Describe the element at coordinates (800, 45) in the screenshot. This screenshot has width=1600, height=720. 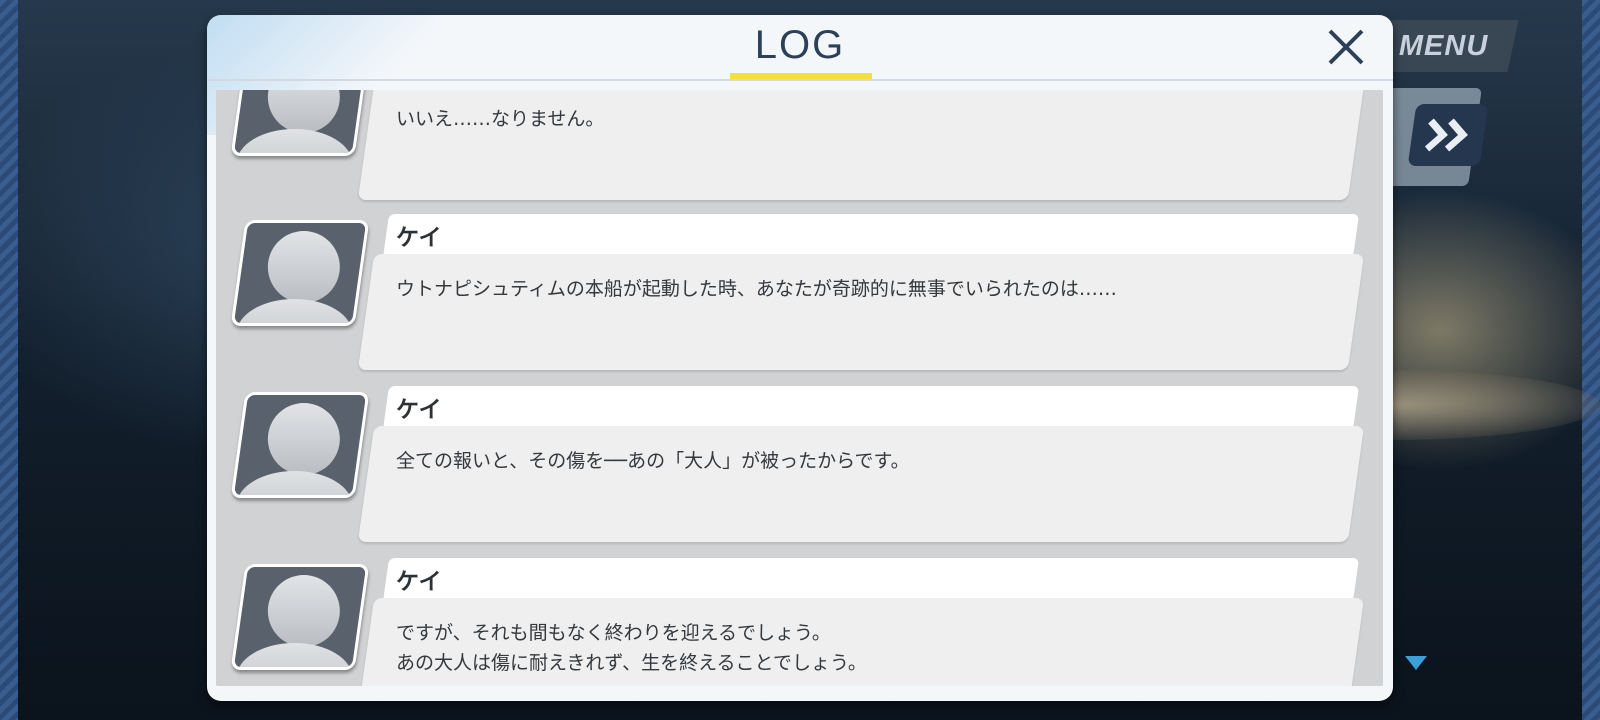
I see `log-title: LOG` at that location.